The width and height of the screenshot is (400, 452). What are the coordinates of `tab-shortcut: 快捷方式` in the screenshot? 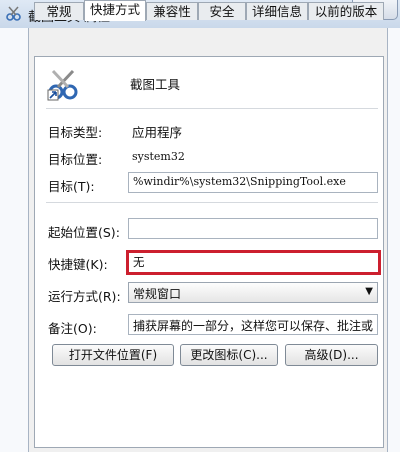 It's located at (115, 10).